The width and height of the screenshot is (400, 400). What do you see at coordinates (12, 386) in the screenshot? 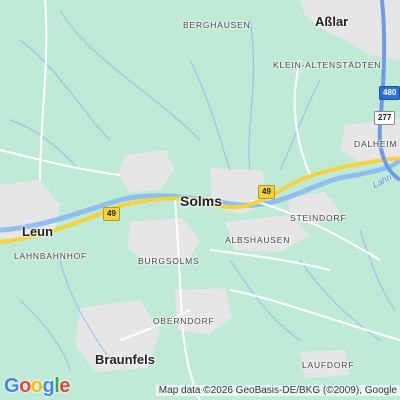
I see `logo-letter-g1: G` at bounding box center [12, 386].